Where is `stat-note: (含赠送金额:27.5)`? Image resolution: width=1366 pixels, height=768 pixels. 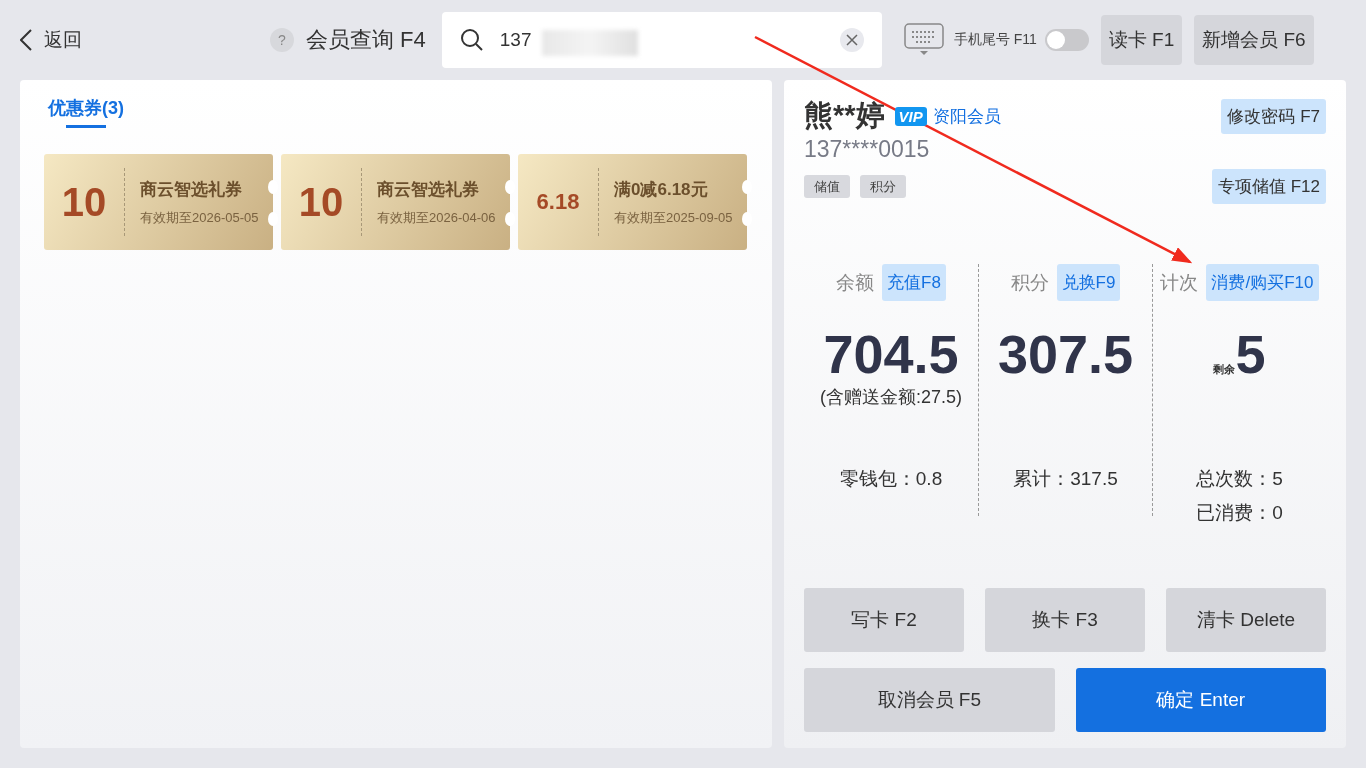
stat-note: (含赠送金额:27.5) is located at coordinates (891, 397).